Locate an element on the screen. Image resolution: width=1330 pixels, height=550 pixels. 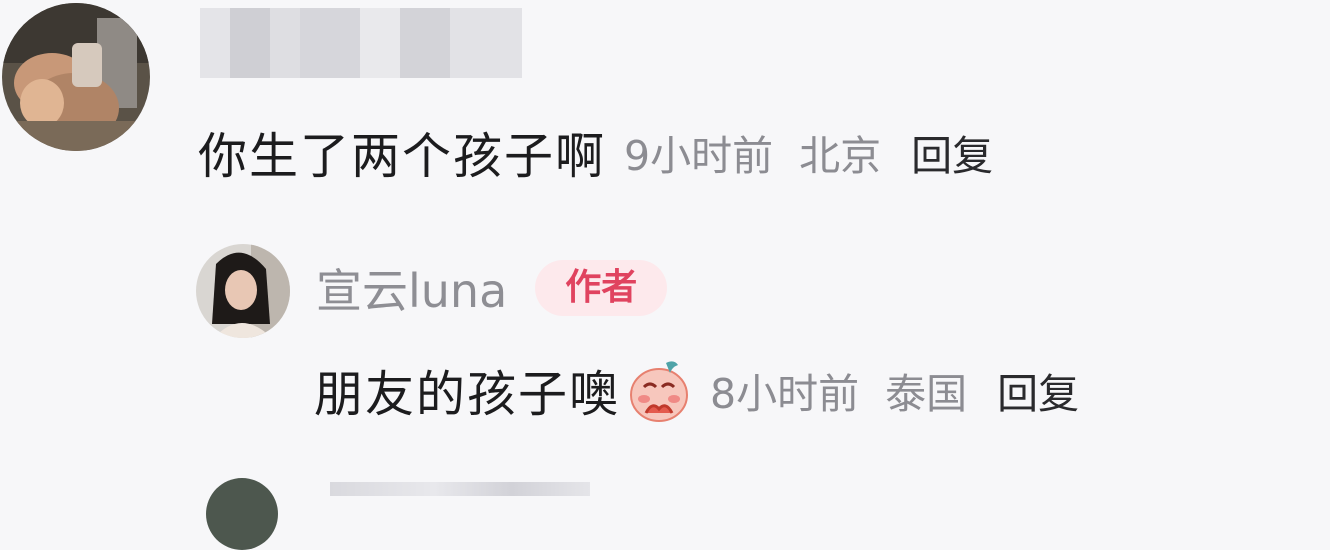
reply-text: 朋友的孩子噢 is located at coordinates (467, 394).